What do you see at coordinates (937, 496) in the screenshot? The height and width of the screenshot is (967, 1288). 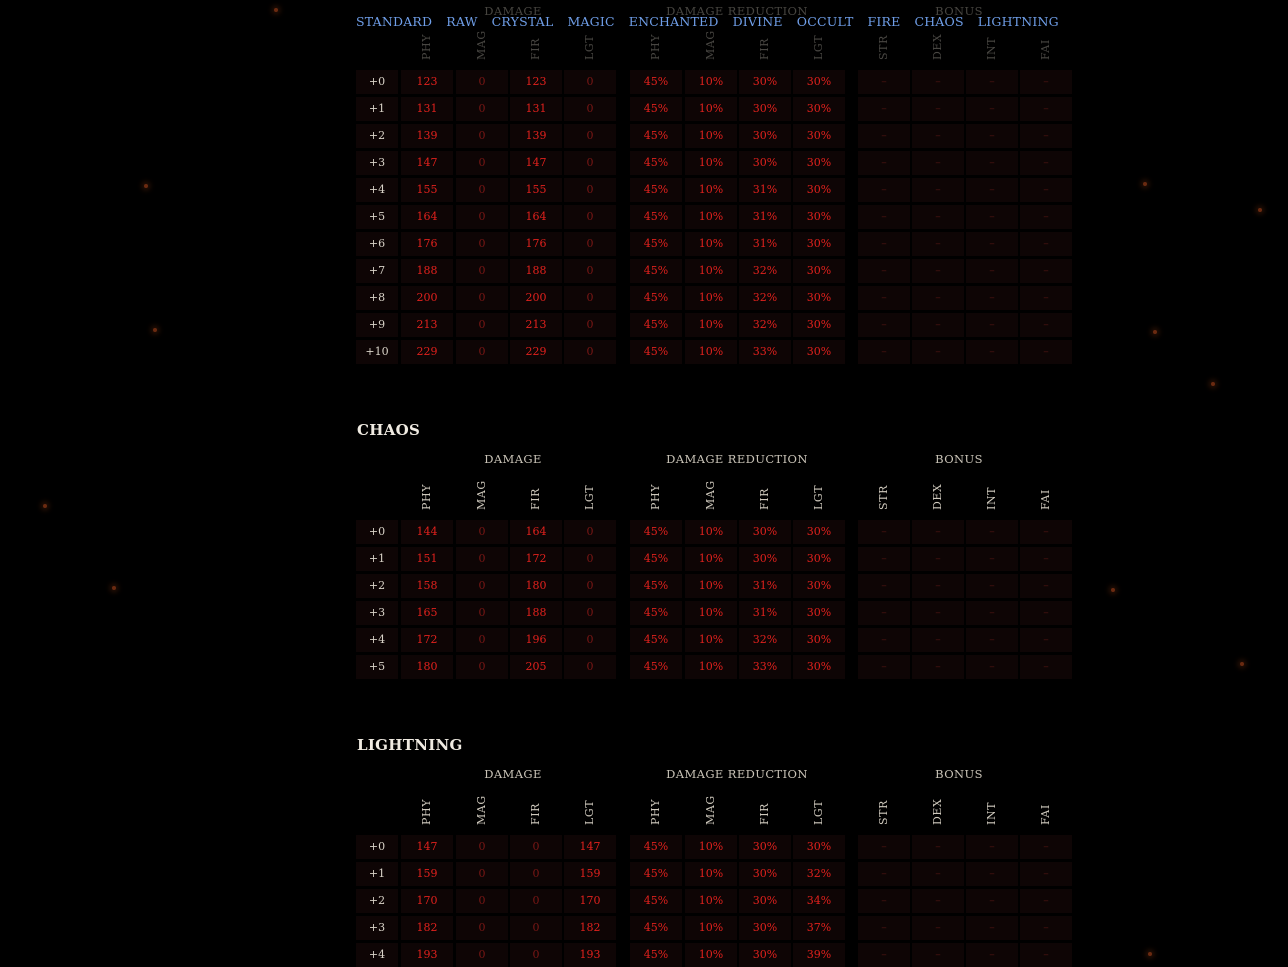 I see `column-header-label: DEX` at bounding box center [937, 496].